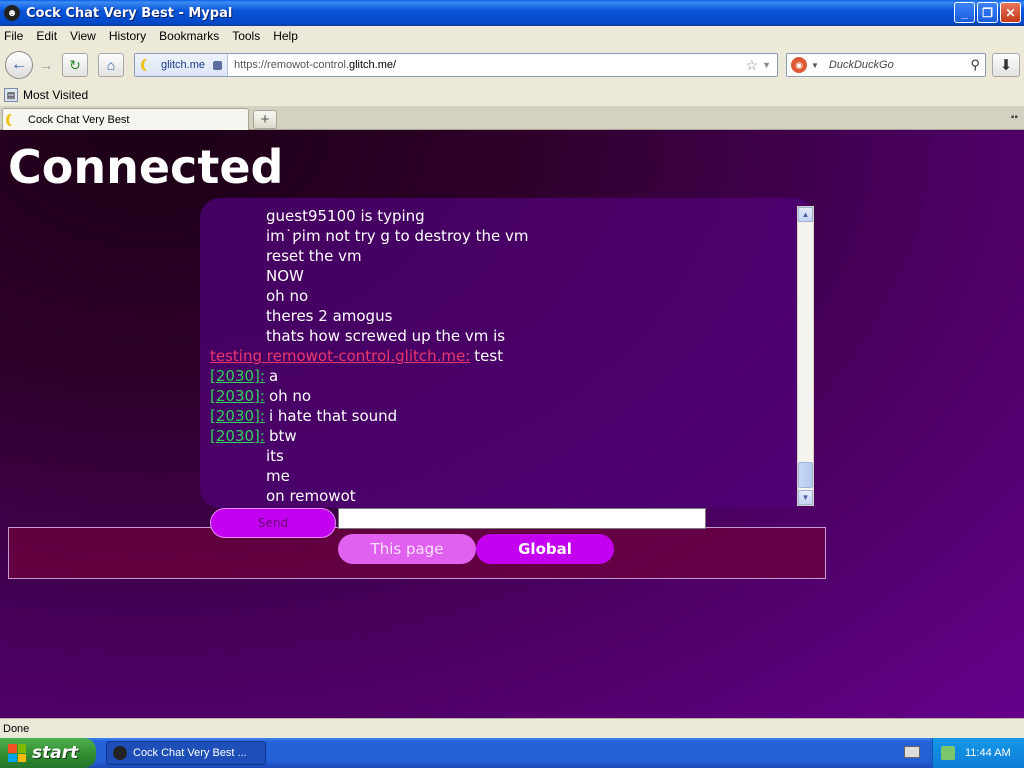 Image resolution: width=1024 pixels, height=768 pixels. Describe the element at coordinates (278, 476) in the screenshot. I see `chat-message-text: me` at that location.